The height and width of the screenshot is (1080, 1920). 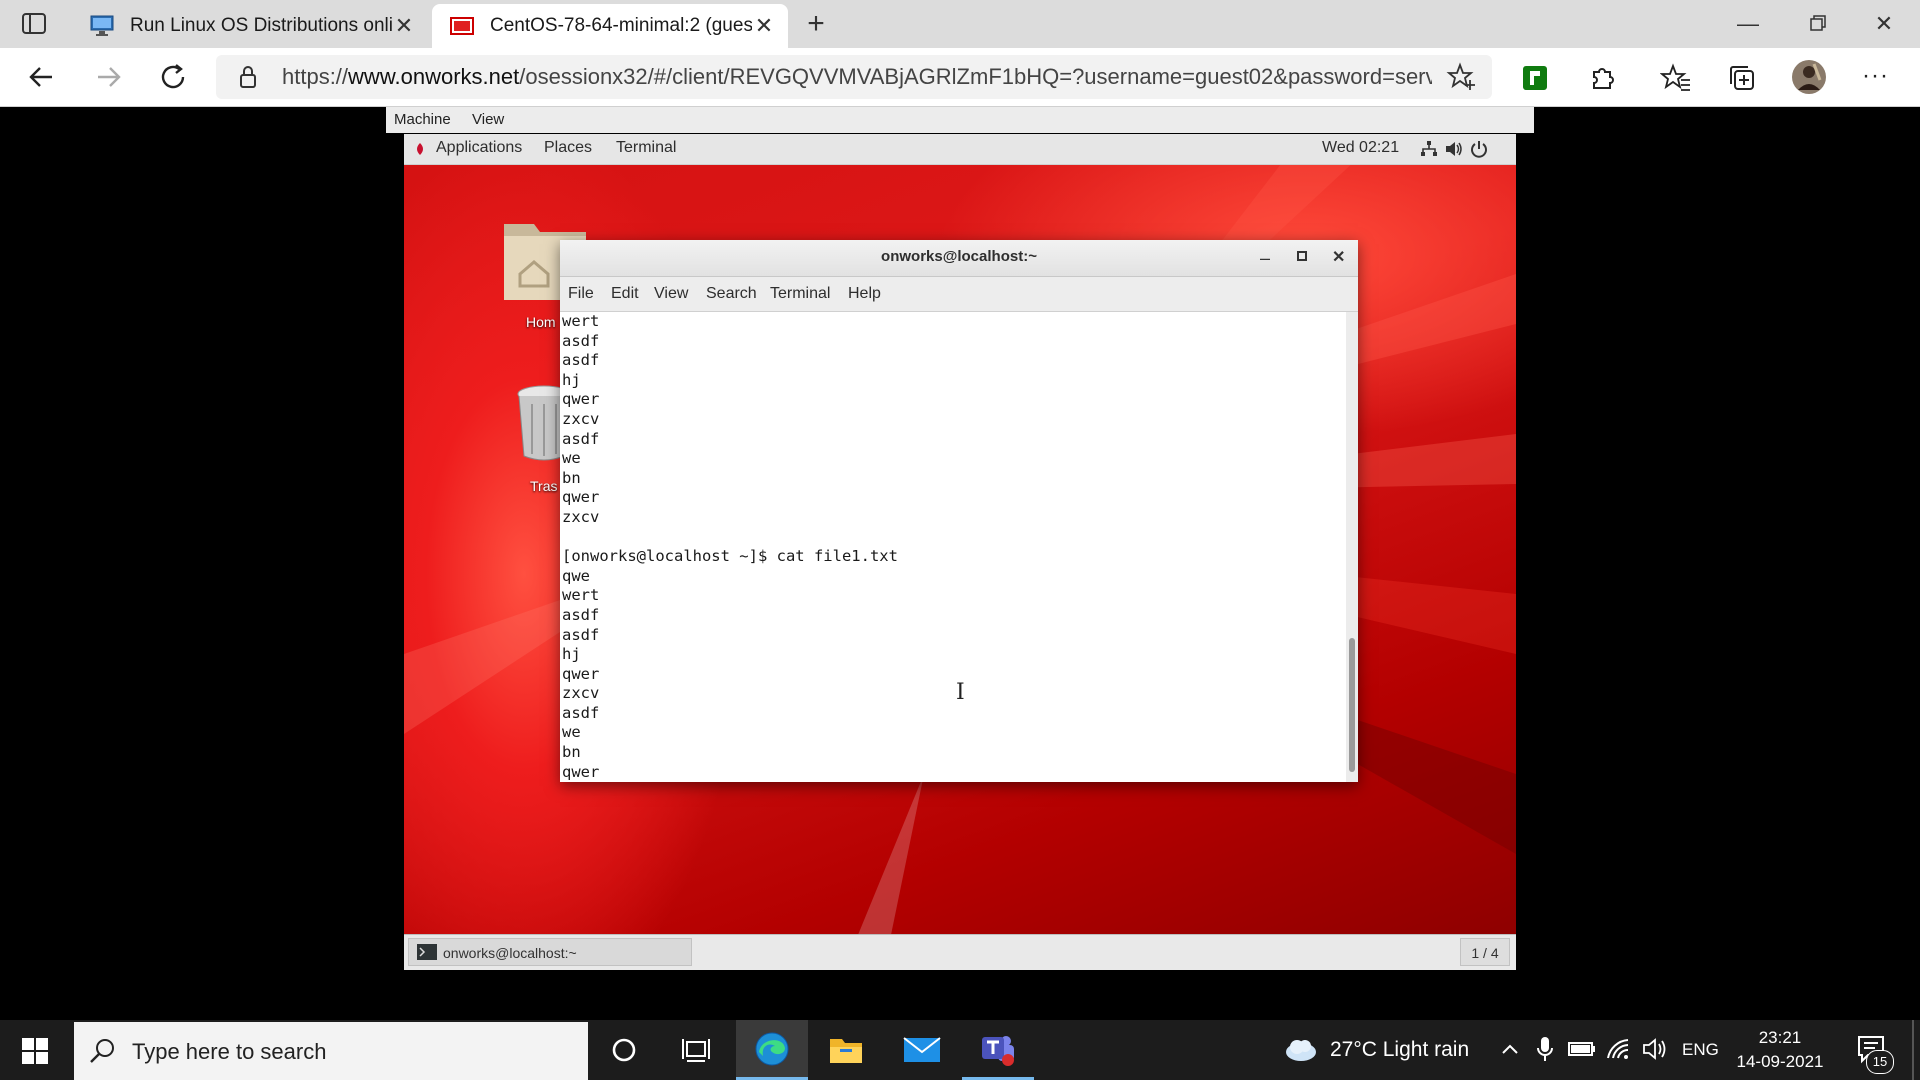 What do you see at coordinates (315, 76) in the screenshot?
I see `url-scheme: https://` at bounding box center [315, 76].